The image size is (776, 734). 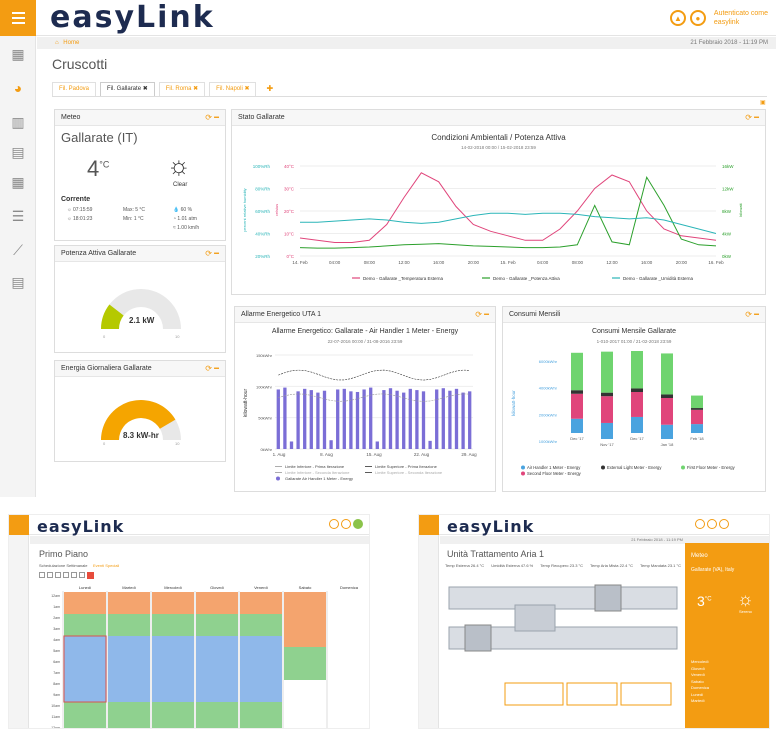 What do you see at coordinates (716, 262) in the screenshot?
I see `x-tick: 16. Feb` at bounding box center [716, 262].